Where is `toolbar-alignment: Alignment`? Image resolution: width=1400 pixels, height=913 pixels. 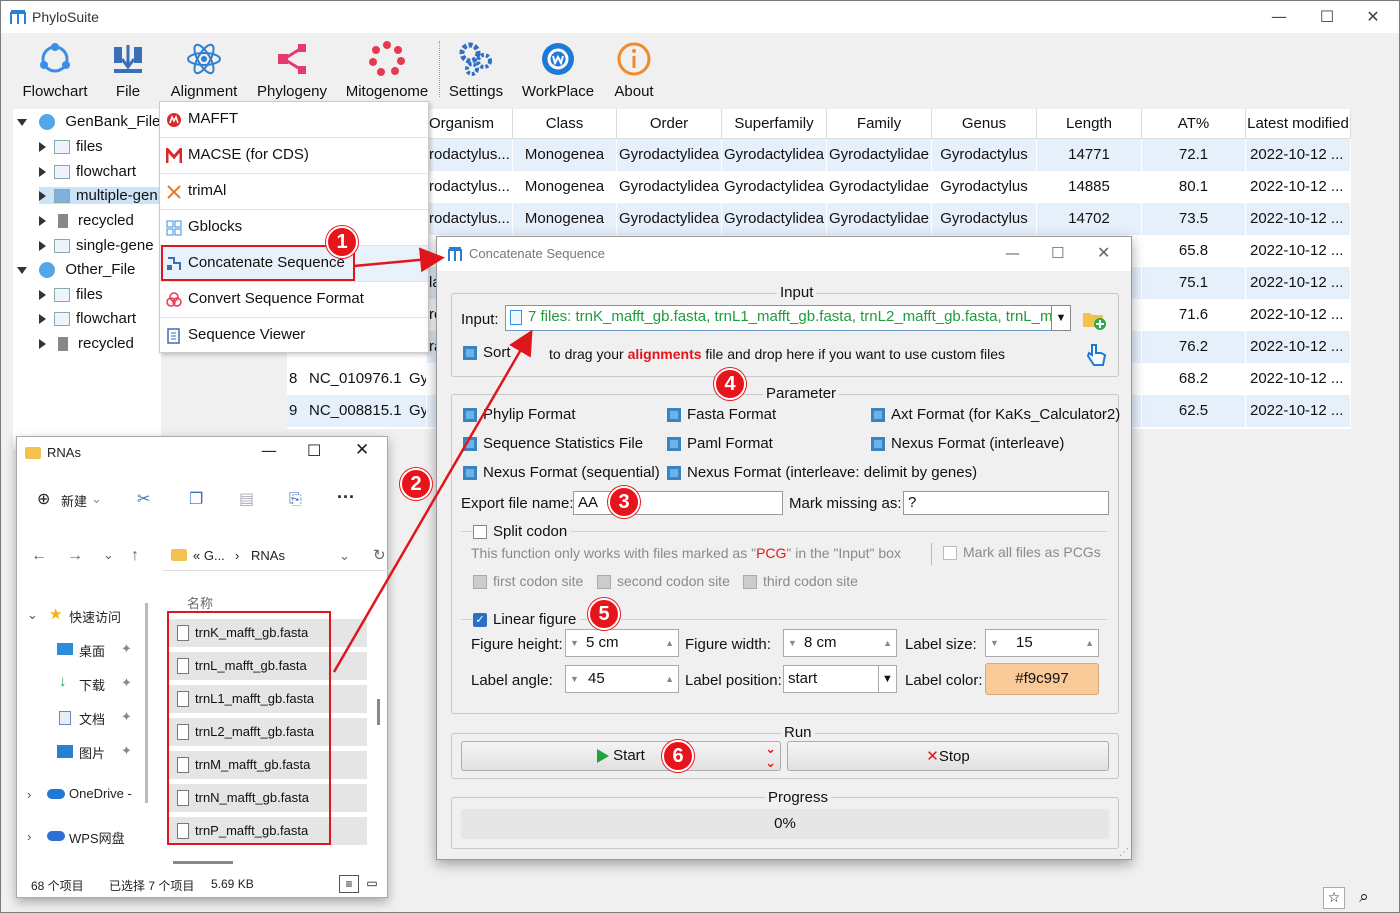 toolbar-alignment: Alignment is located at coordinates (204, 68).